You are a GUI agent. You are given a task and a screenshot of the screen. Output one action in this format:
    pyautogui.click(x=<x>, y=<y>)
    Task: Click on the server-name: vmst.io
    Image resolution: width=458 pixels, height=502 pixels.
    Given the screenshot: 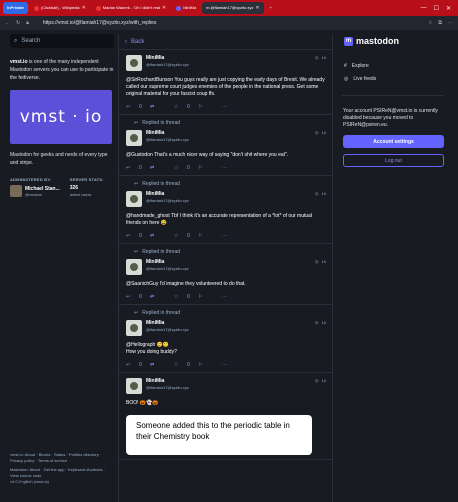 What is the action you would take?
    pyautogui.click(x=19, y=62)
    